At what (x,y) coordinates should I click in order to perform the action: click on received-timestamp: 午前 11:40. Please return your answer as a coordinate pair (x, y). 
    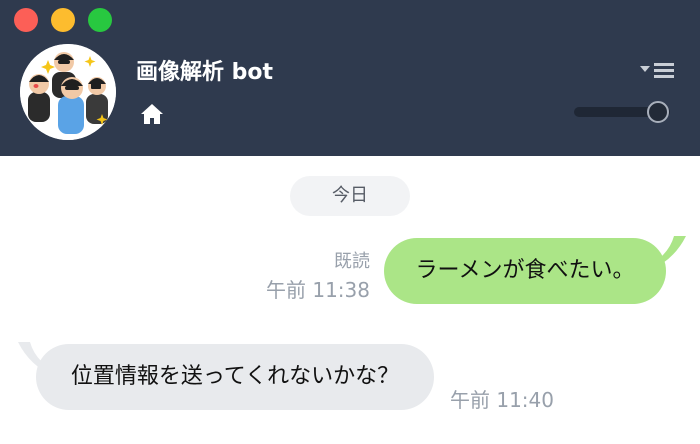
    Looking at the image, I should click on (502, 400).